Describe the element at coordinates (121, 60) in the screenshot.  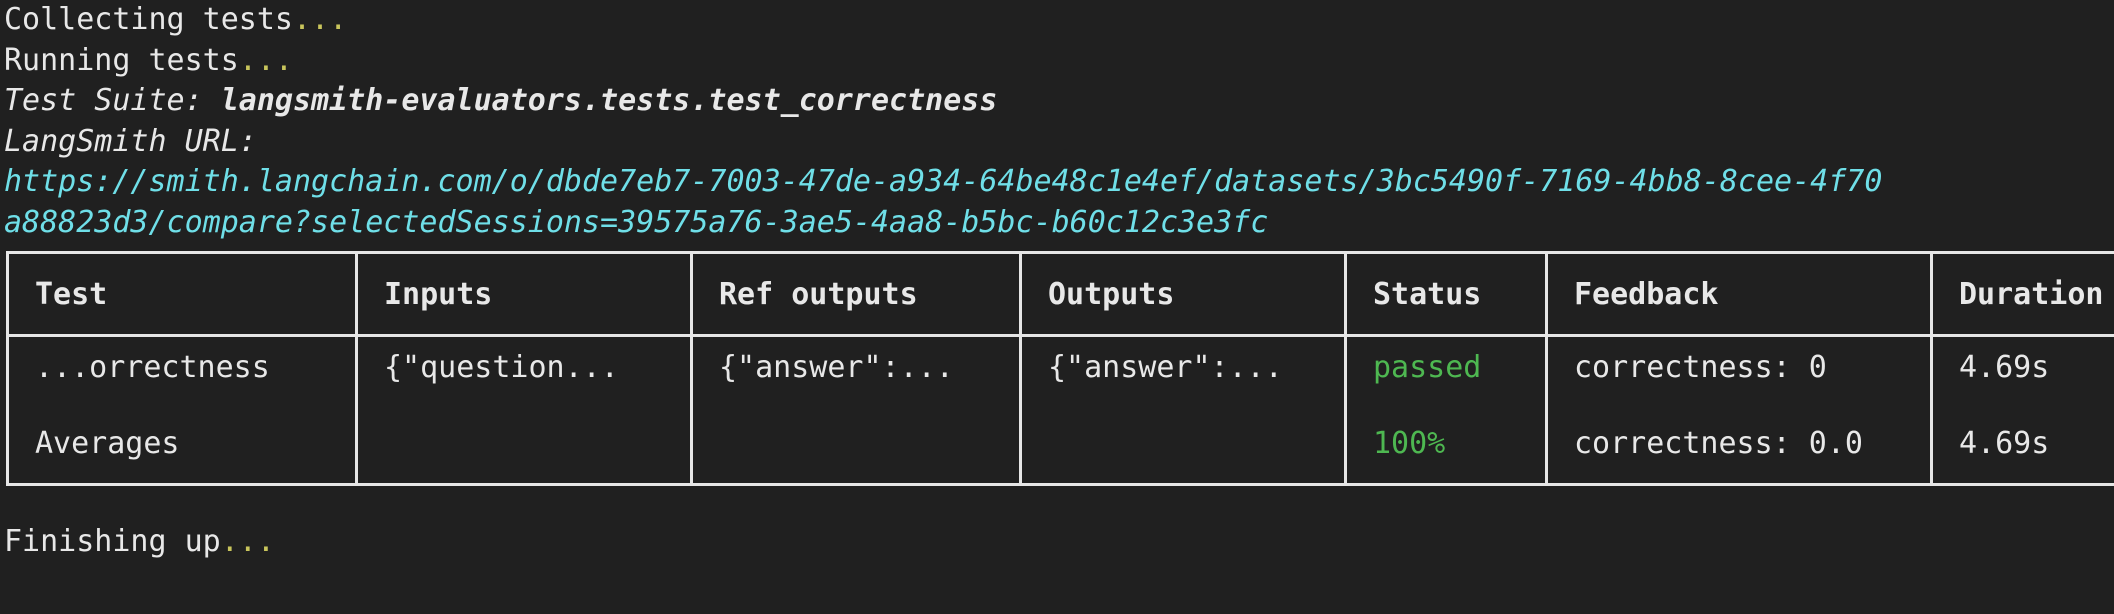
I see `running-tests-text: Running tests` at that location.